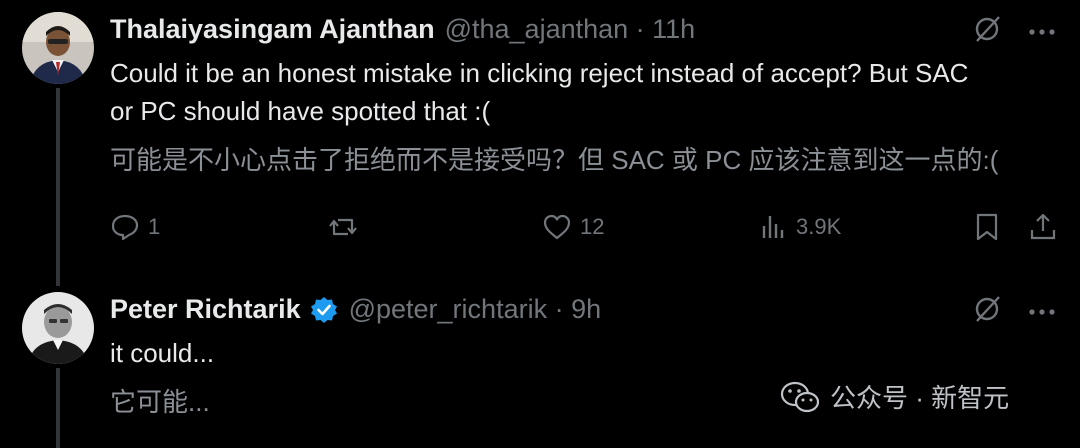 The height and width of the screenshot is (448, 1080). I want to click on avatar-richtarik, so click(58, 328).